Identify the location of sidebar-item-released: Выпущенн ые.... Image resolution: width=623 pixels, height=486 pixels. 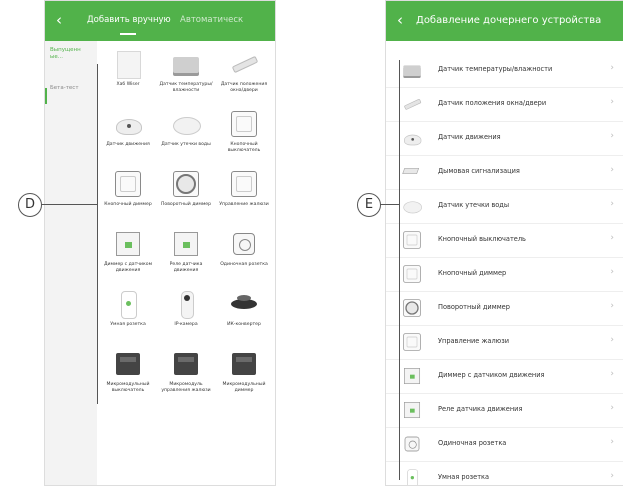
(72, 54).